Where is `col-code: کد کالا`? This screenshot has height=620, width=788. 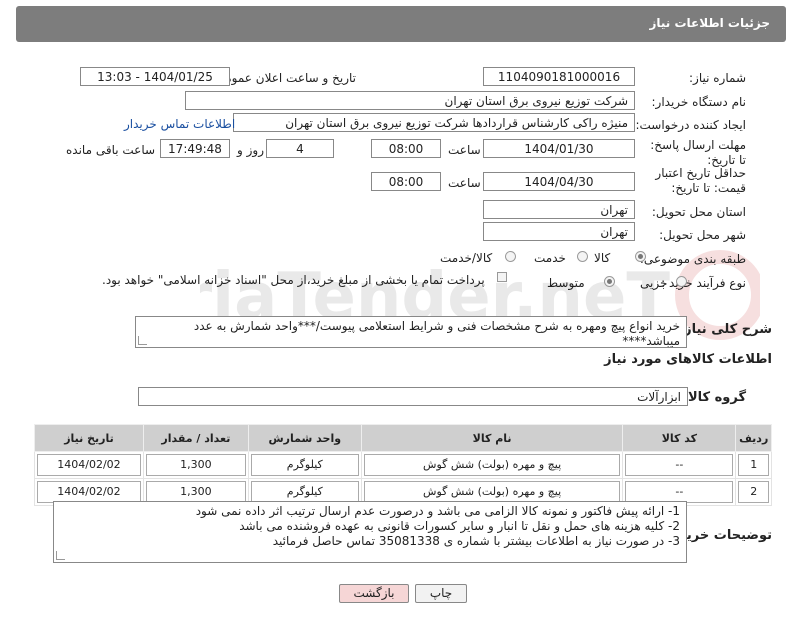 col-code: کد کالا is located at coordinates (679, 438).